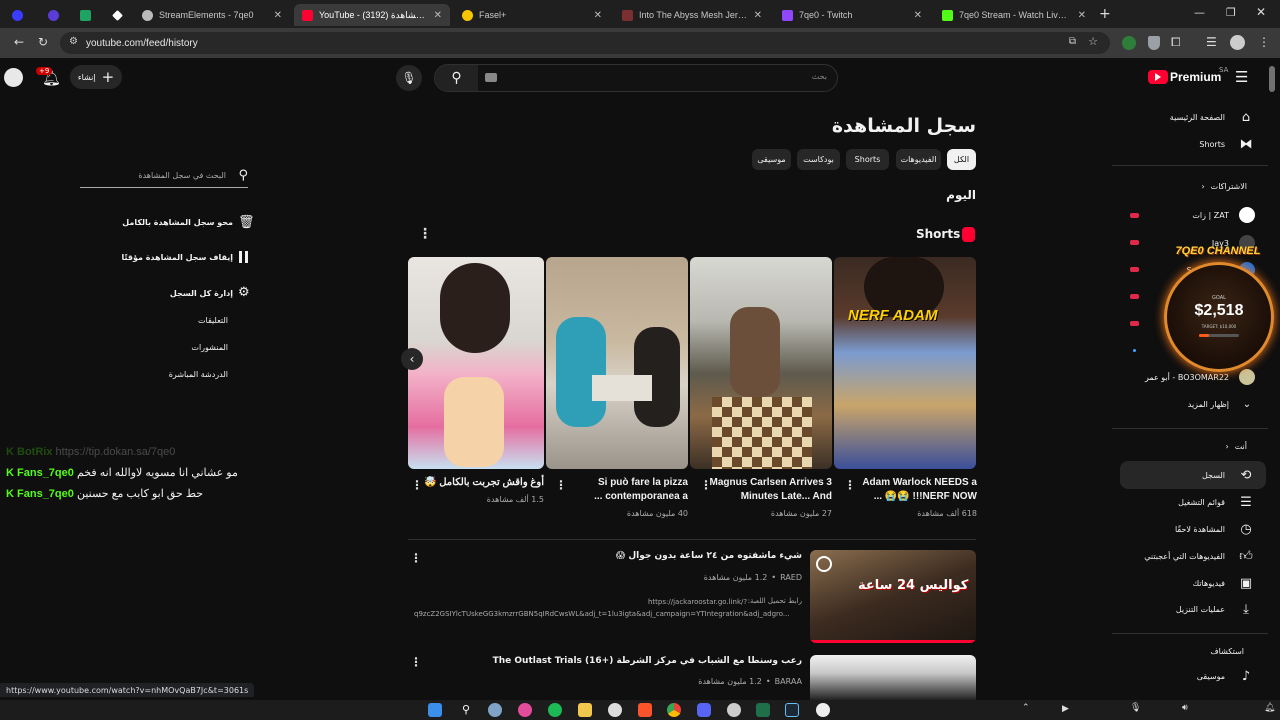  I want to click on guide-item-shorts: Shorts ⧓, so click(1185, 144).